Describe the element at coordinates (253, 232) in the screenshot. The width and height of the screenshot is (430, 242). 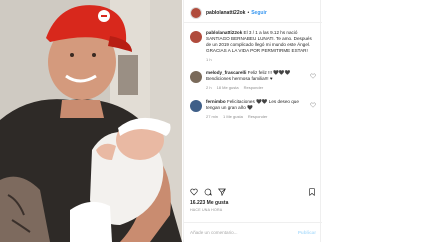
I see `add-comment-bar: Añade un comentario... Publicar` at that location.